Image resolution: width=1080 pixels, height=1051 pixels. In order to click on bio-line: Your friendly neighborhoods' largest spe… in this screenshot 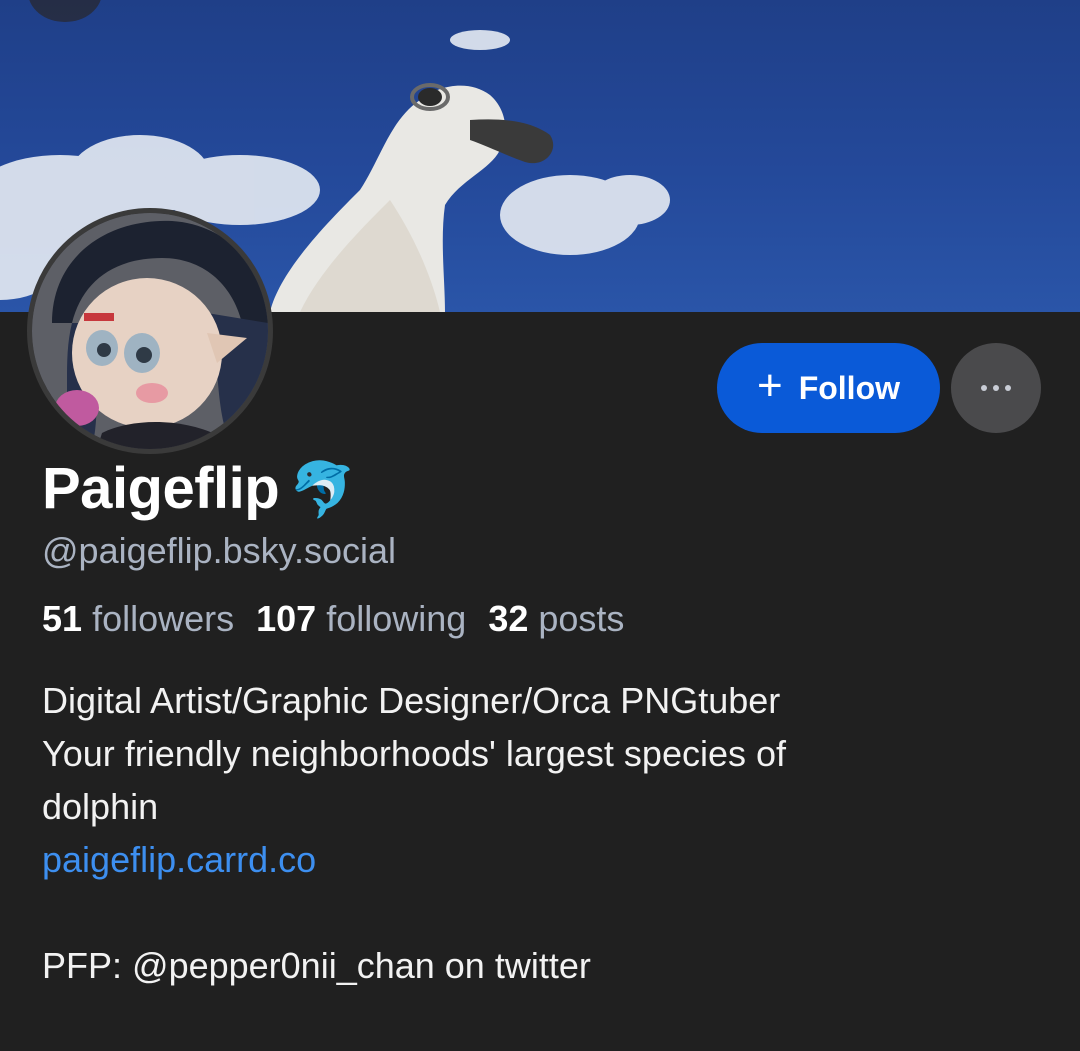, I will do `click(414, 753)`.